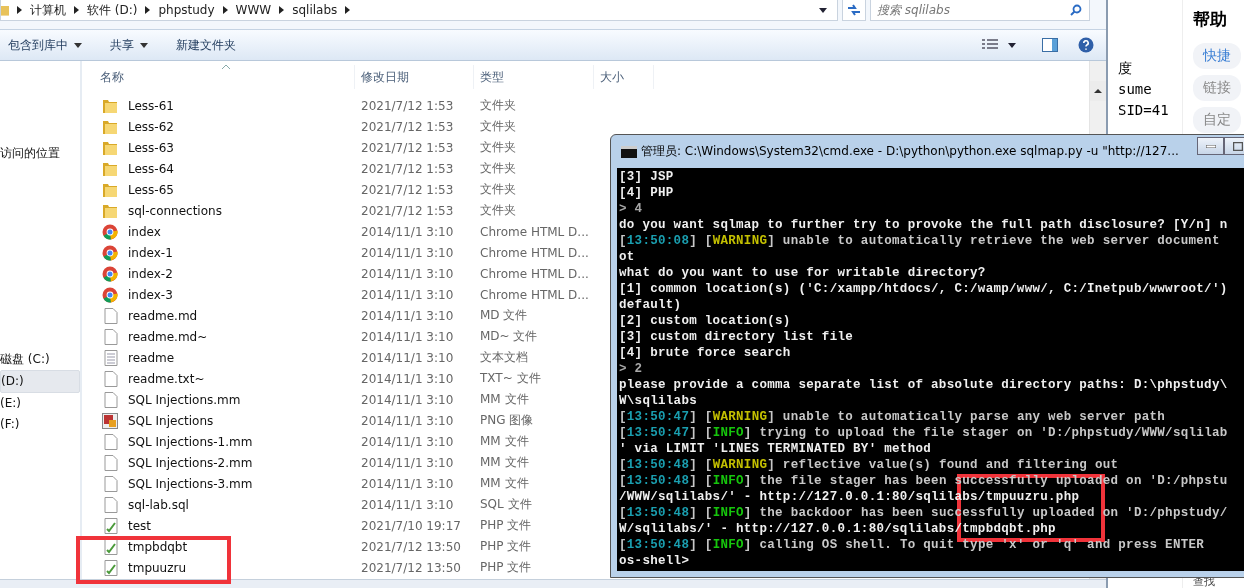 The width and height of the screenshot is (1244, 588). What do you see at coordinates (1217, 56) in the screenshot?
I see `pill-button: 快捷` at bounding box center [1217, 56].